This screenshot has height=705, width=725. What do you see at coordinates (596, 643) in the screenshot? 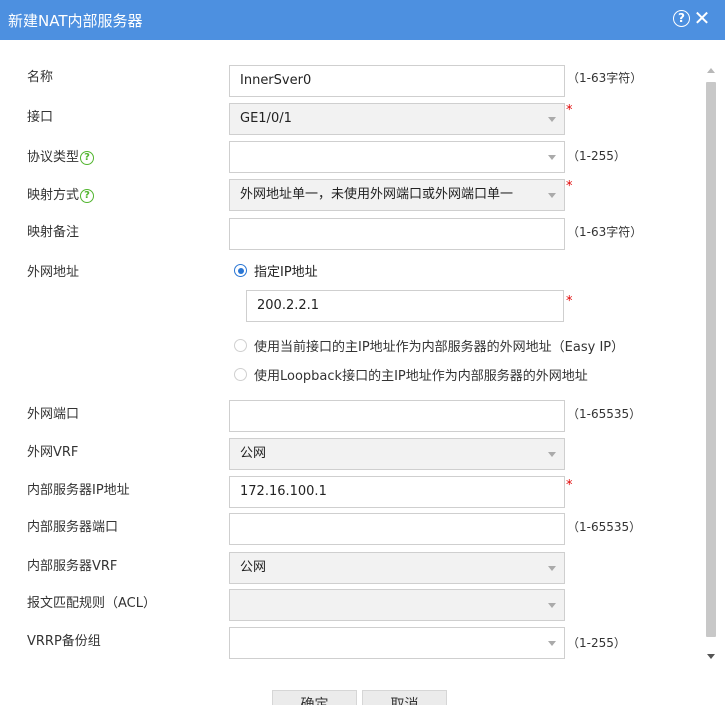
I see `vrrp-range-hint: （1-255）` at bounding box center [596, 643].